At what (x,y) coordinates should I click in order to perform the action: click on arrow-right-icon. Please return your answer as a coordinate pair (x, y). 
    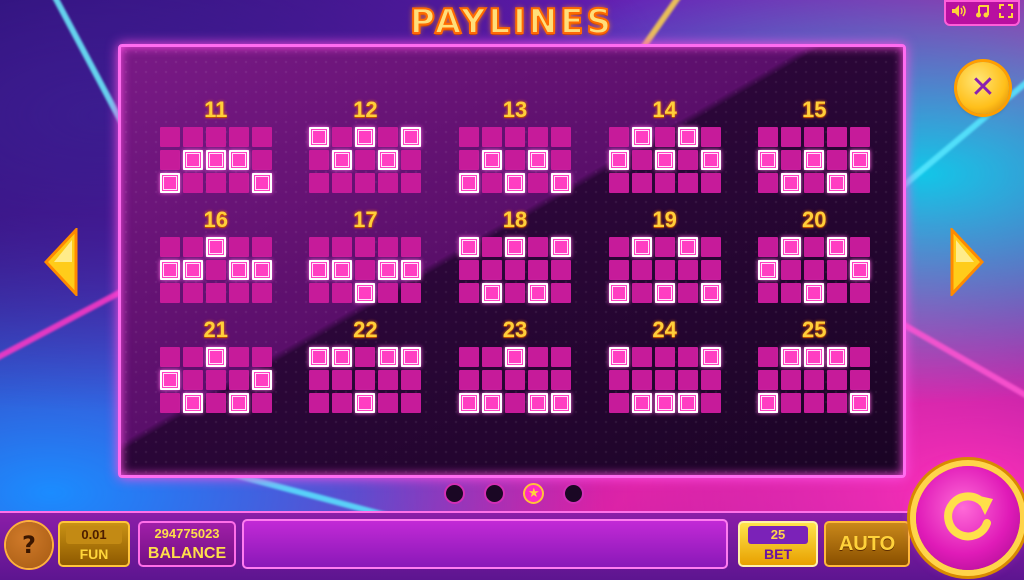
    Looking at the image, I should click on (967, 262).